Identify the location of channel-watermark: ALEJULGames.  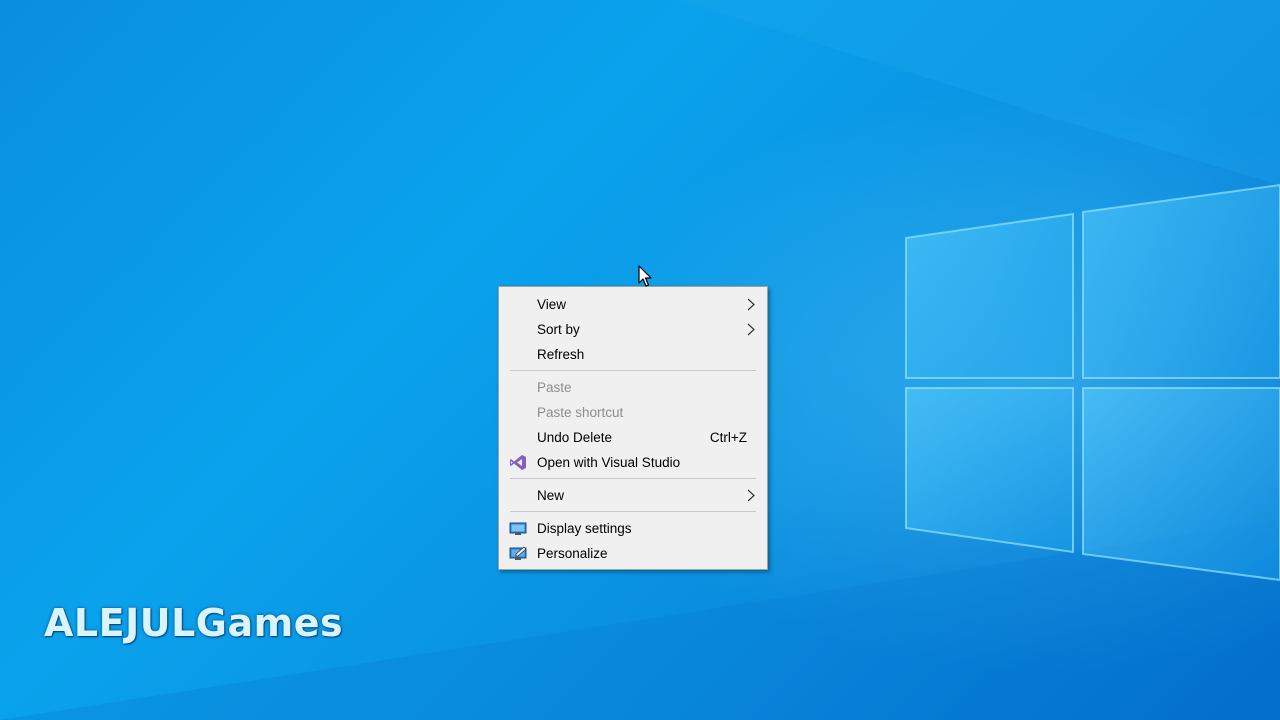
(194, 623).